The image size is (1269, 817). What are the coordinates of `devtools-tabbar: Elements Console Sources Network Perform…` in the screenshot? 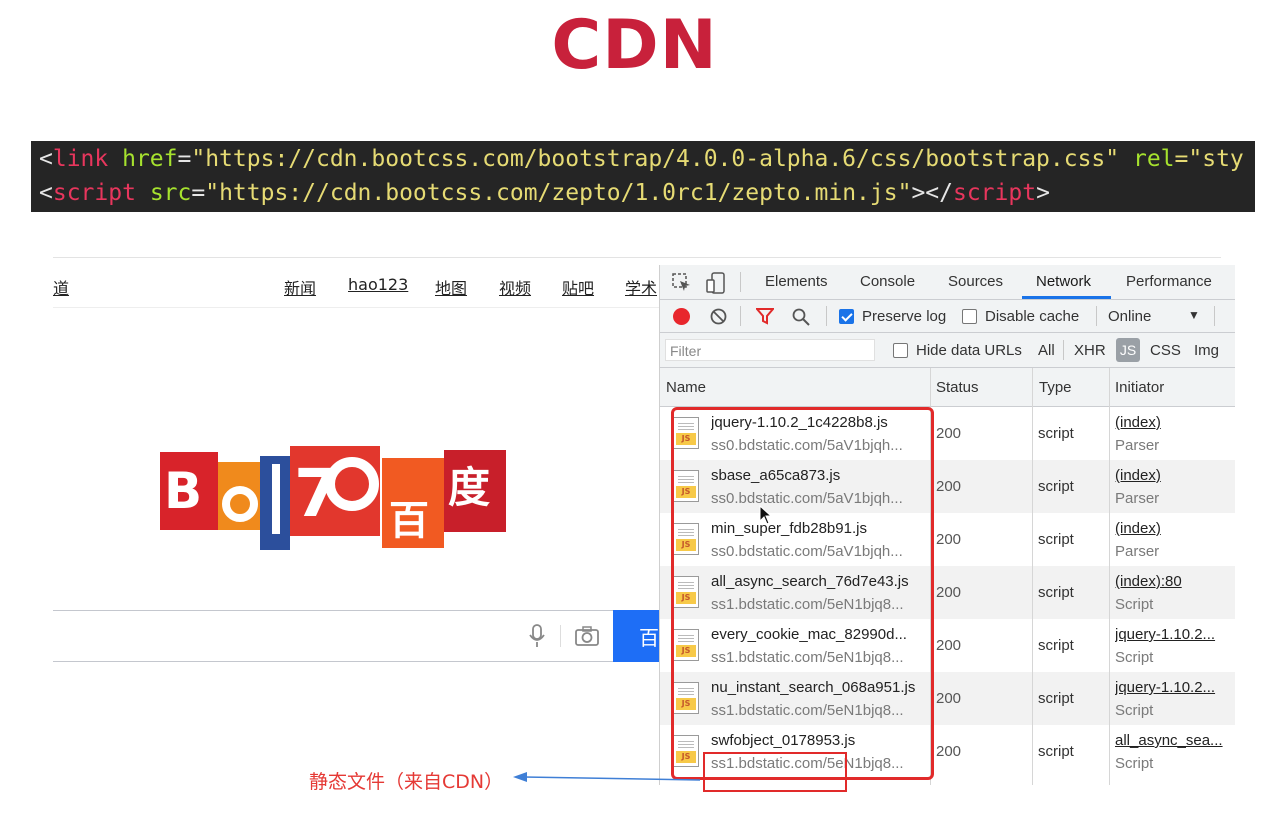 It's located at (947, 282).